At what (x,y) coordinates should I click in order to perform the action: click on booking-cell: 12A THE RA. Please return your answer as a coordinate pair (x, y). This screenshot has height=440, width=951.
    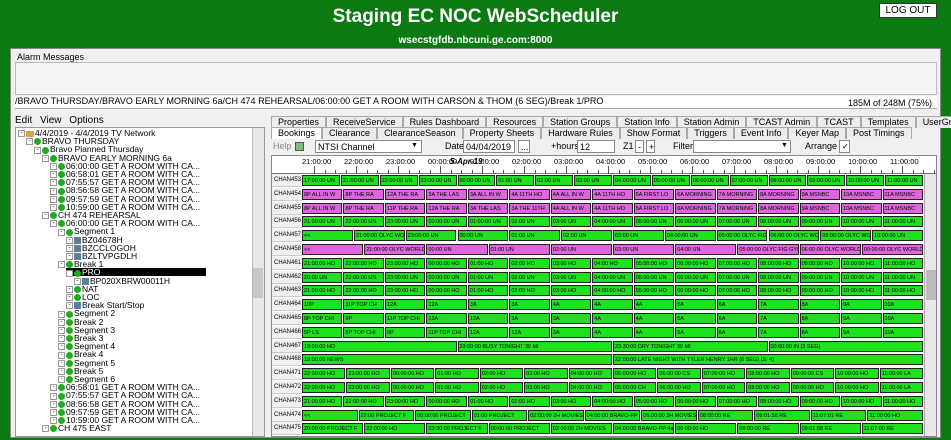
    Looking at the image, I should click on (405, 194).